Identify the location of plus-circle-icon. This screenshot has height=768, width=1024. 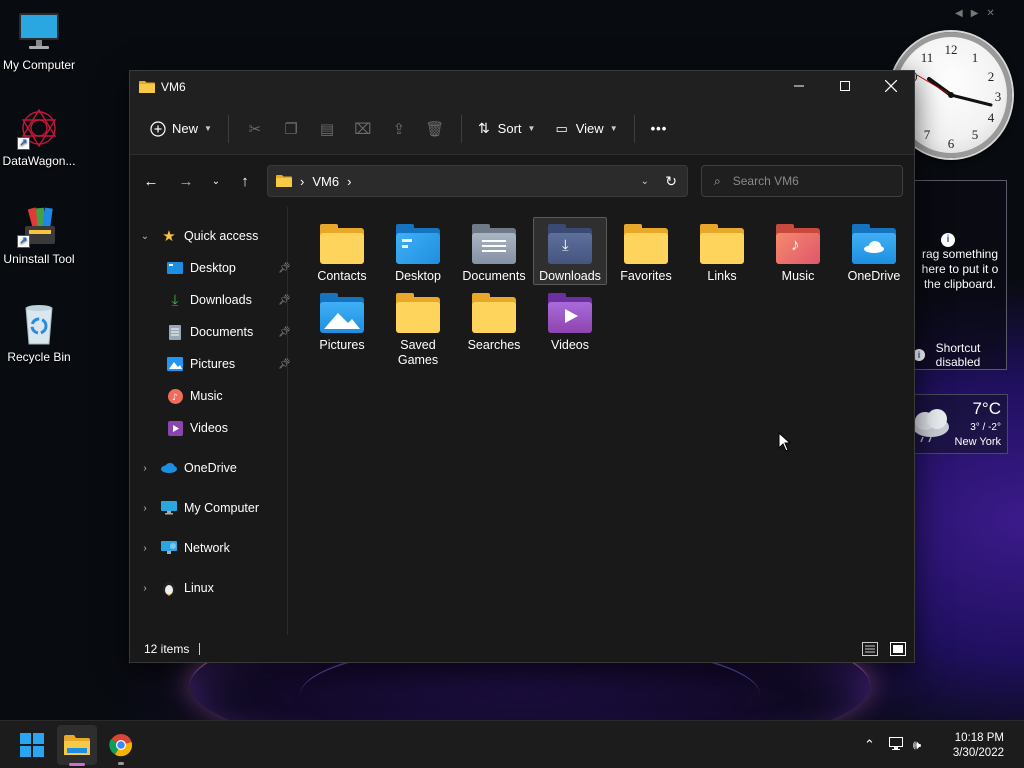
(158, 128).